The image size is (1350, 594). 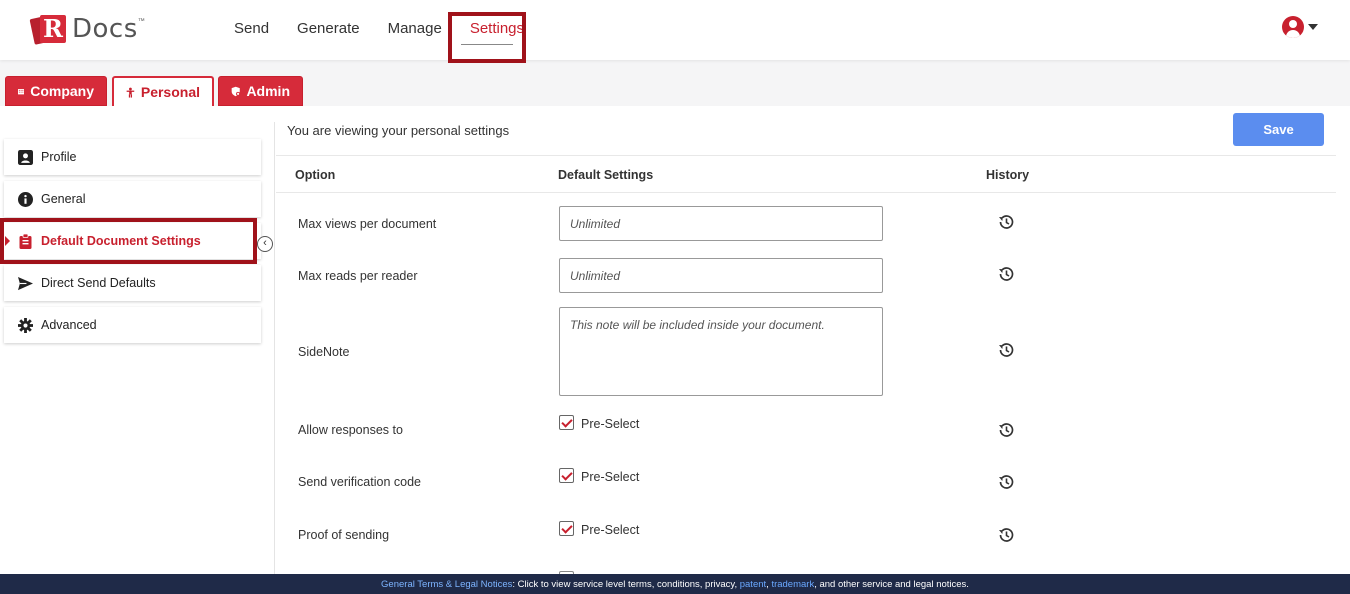 What do you see at coordinates (566, 422) in the screenshot?
I see `allow-responses-checkbox` at bounding box center [566, 422].